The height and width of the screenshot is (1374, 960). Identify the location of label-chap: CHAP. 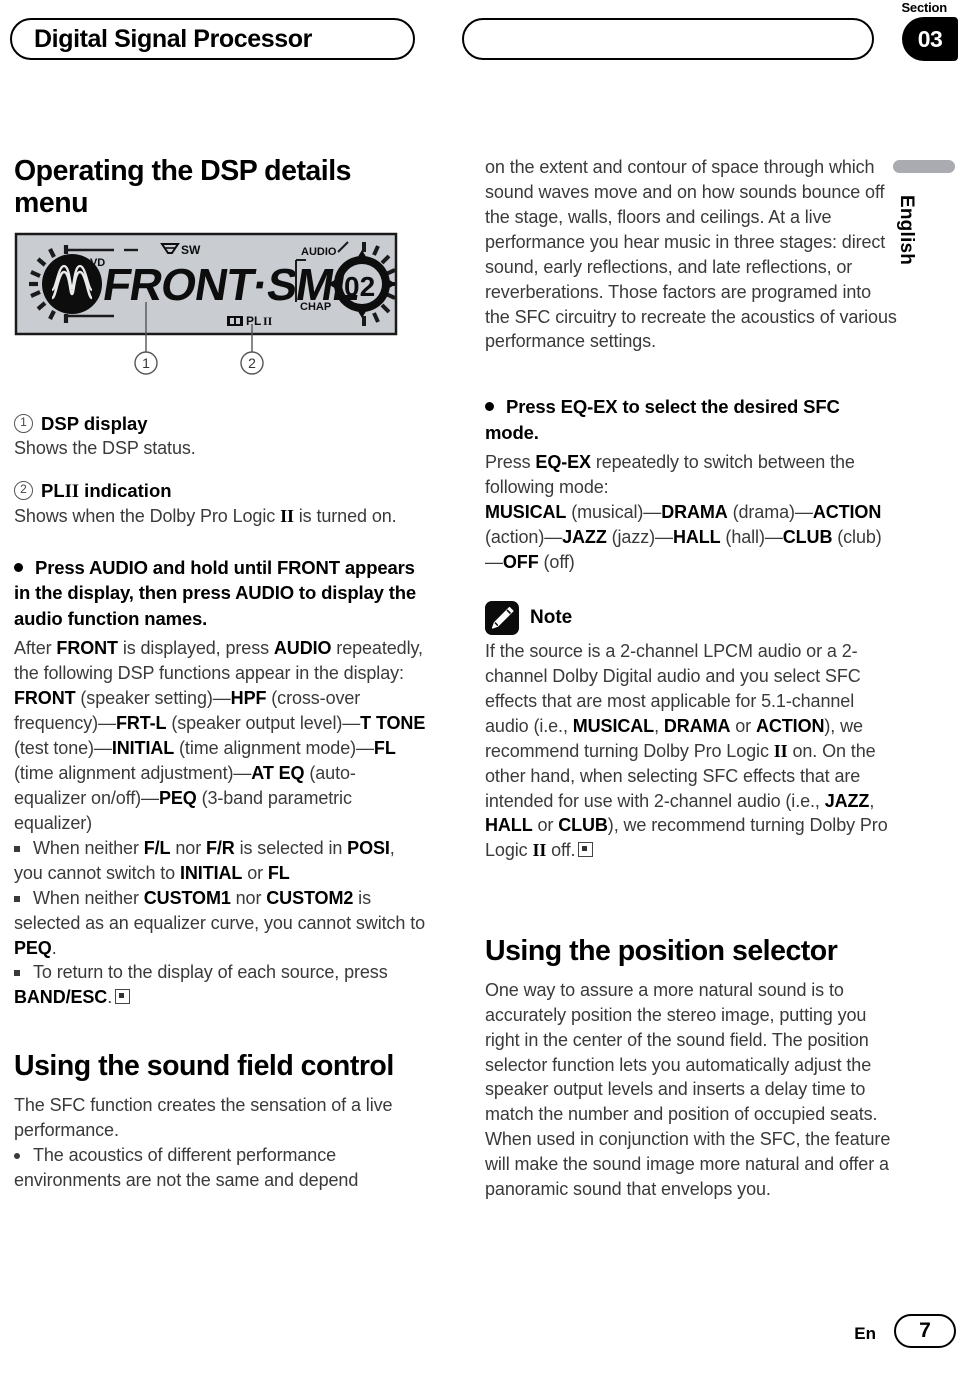
(315, 307).